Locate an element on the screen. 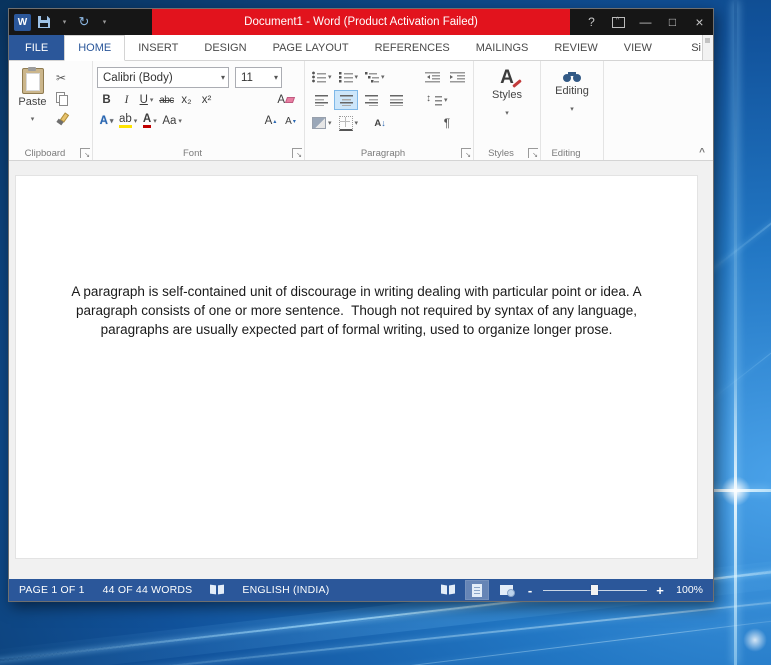 This screenshot has height=665, width=771. word-count: 44 OF 44 WORDS is located at coordinates (148, 590).